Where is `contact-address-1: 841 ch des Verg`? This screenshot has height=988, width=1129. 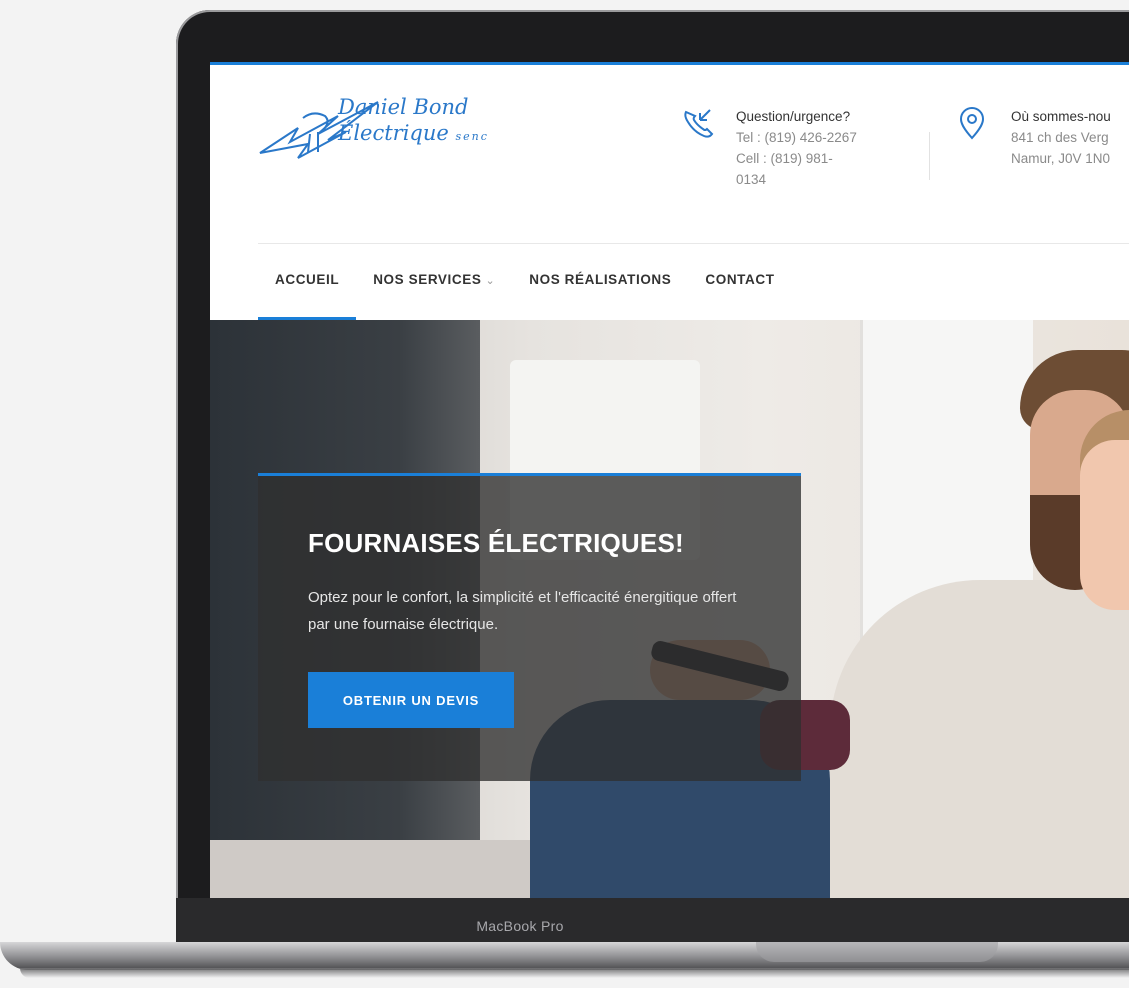
contact-address-1: 841 ch des Verg is located at coordinates (1060, 137).